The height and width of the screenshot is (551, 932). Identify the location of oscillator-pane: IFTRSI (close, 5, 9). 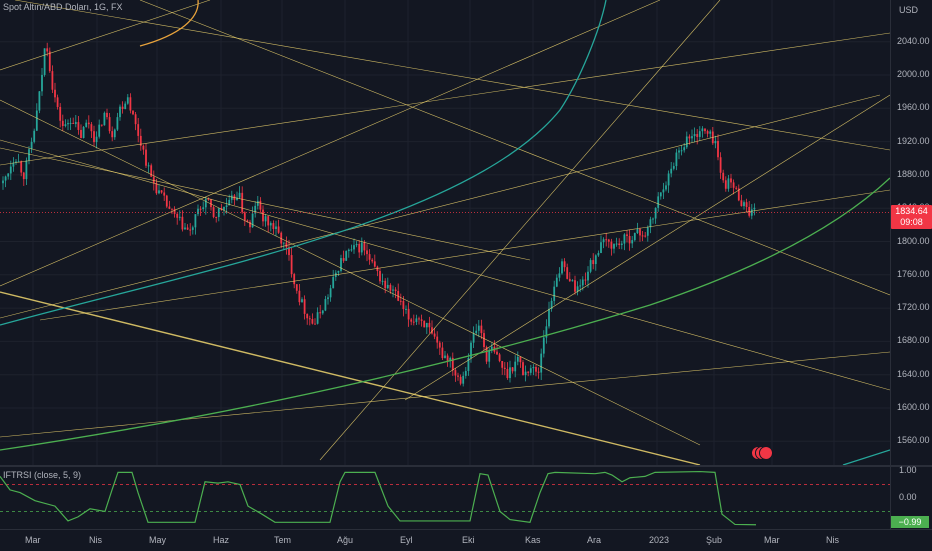
(445, 498).